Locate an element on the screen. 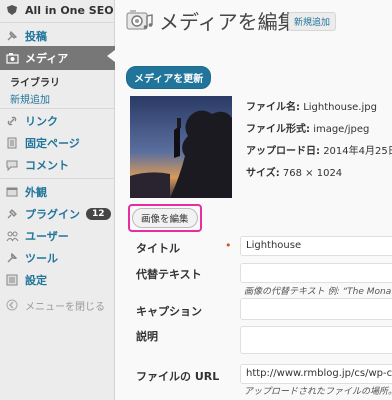  sidebar-item-label: ツール is located at coordinates (41, 258).